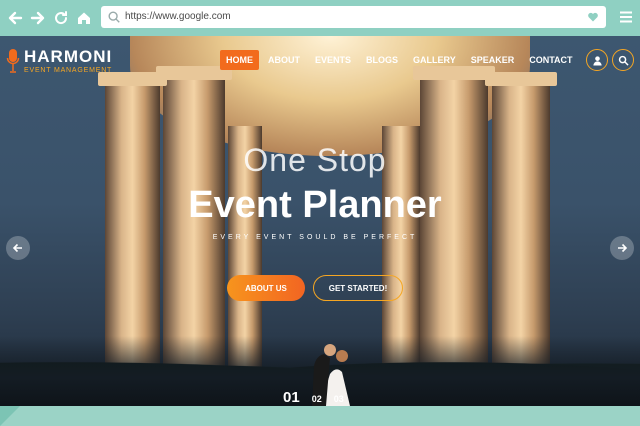  Describe the element at coordinates (68, 70) in the screenshot. I see `logo-subtitle: EVENT MANAGEMENT` at that location.